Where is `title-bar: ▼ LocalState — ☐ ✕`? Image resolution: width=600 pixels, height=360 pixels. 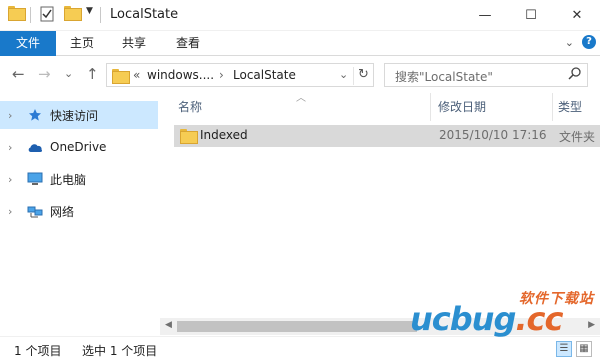
title-bar: ▼ LocalState — ☐ ✕ is located at coordinates (300, 15).